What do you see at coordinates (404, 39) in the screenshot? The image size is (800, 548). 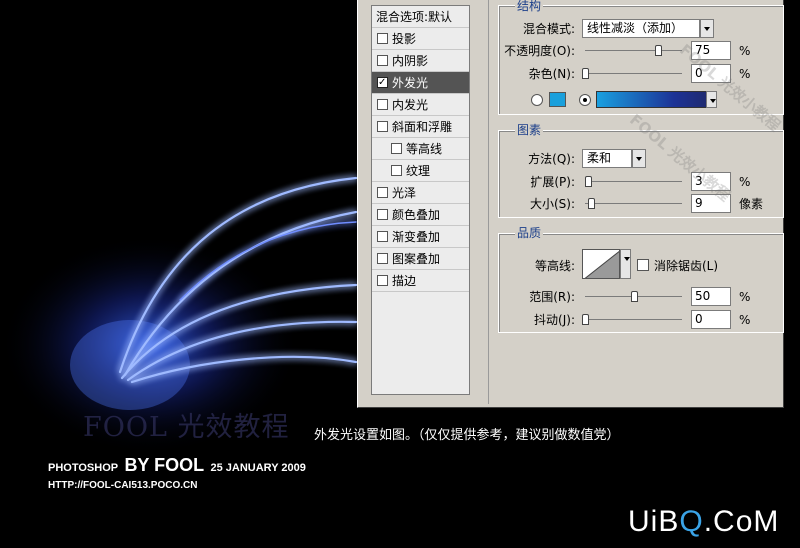 I see `list-item-label: 投影` at bounding box center [404, 39].